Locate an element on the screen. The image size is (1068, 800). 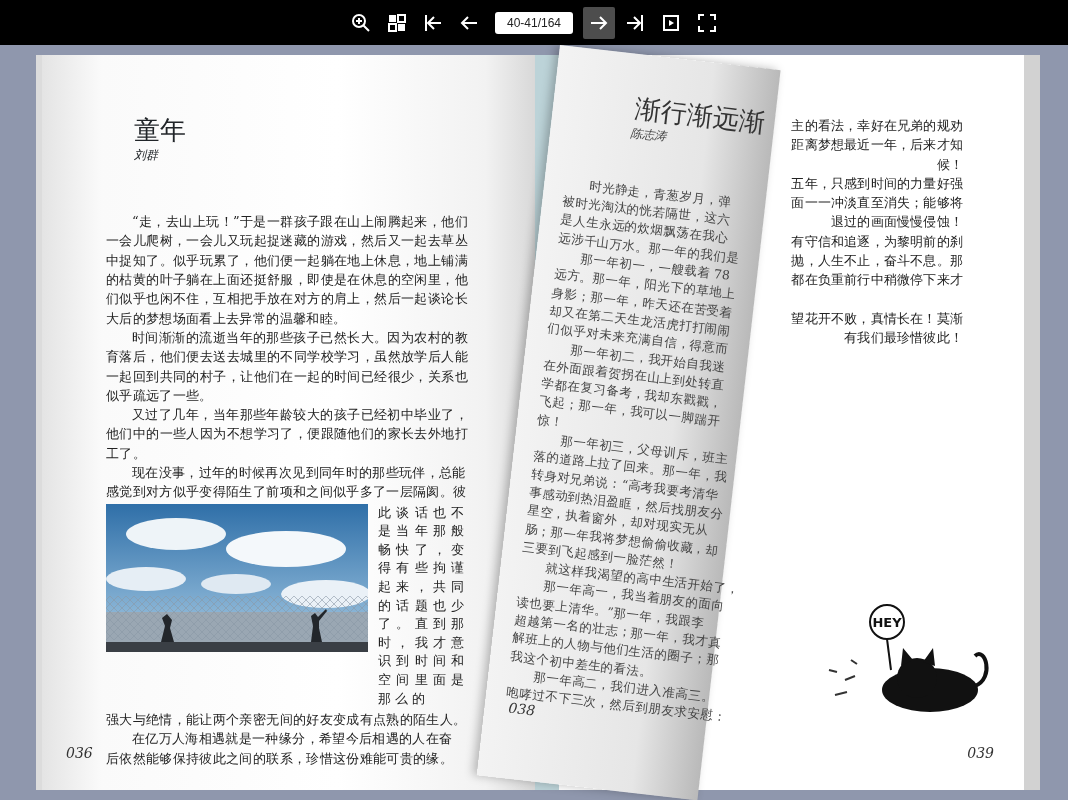
text-line: 抛，人生不止，奋斗不息。那 is located at coordinates (877, 261).